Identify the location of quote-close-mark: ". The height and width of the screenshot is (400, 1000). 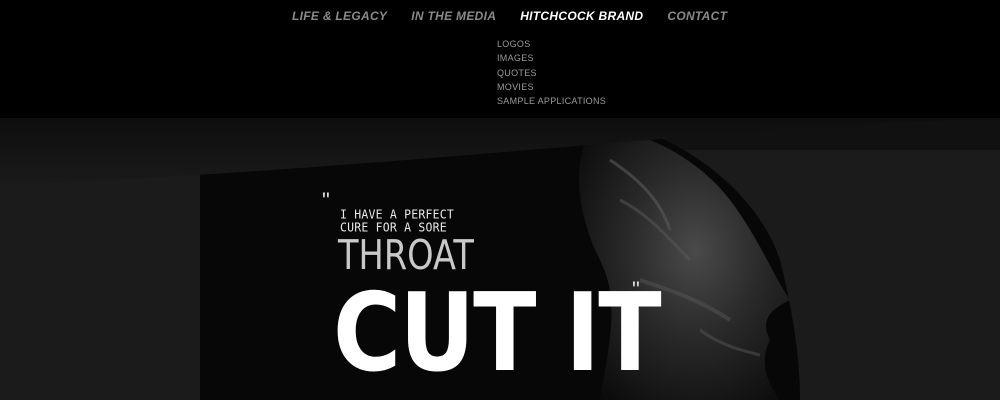
(636, 289).